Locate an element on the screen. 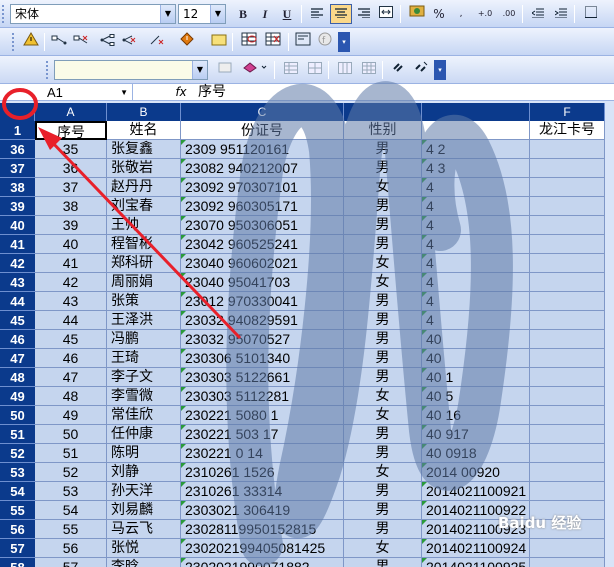 The height and width of the screenshot is (567, 614). italic-button: I is located at coordinates (265, 14).